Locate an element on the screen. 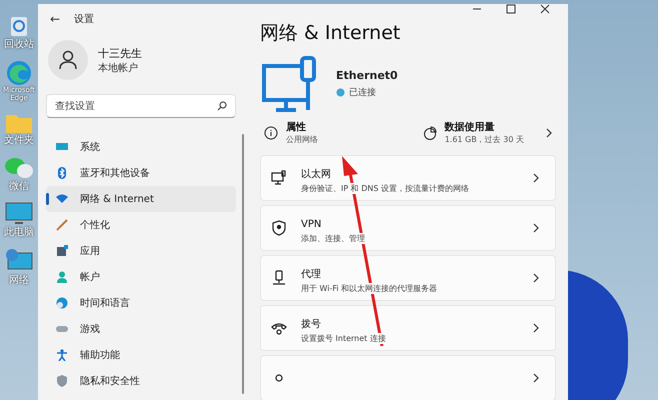  sidebar-item: 蓝牙和其他设备 is located at coordinates (141, 173).